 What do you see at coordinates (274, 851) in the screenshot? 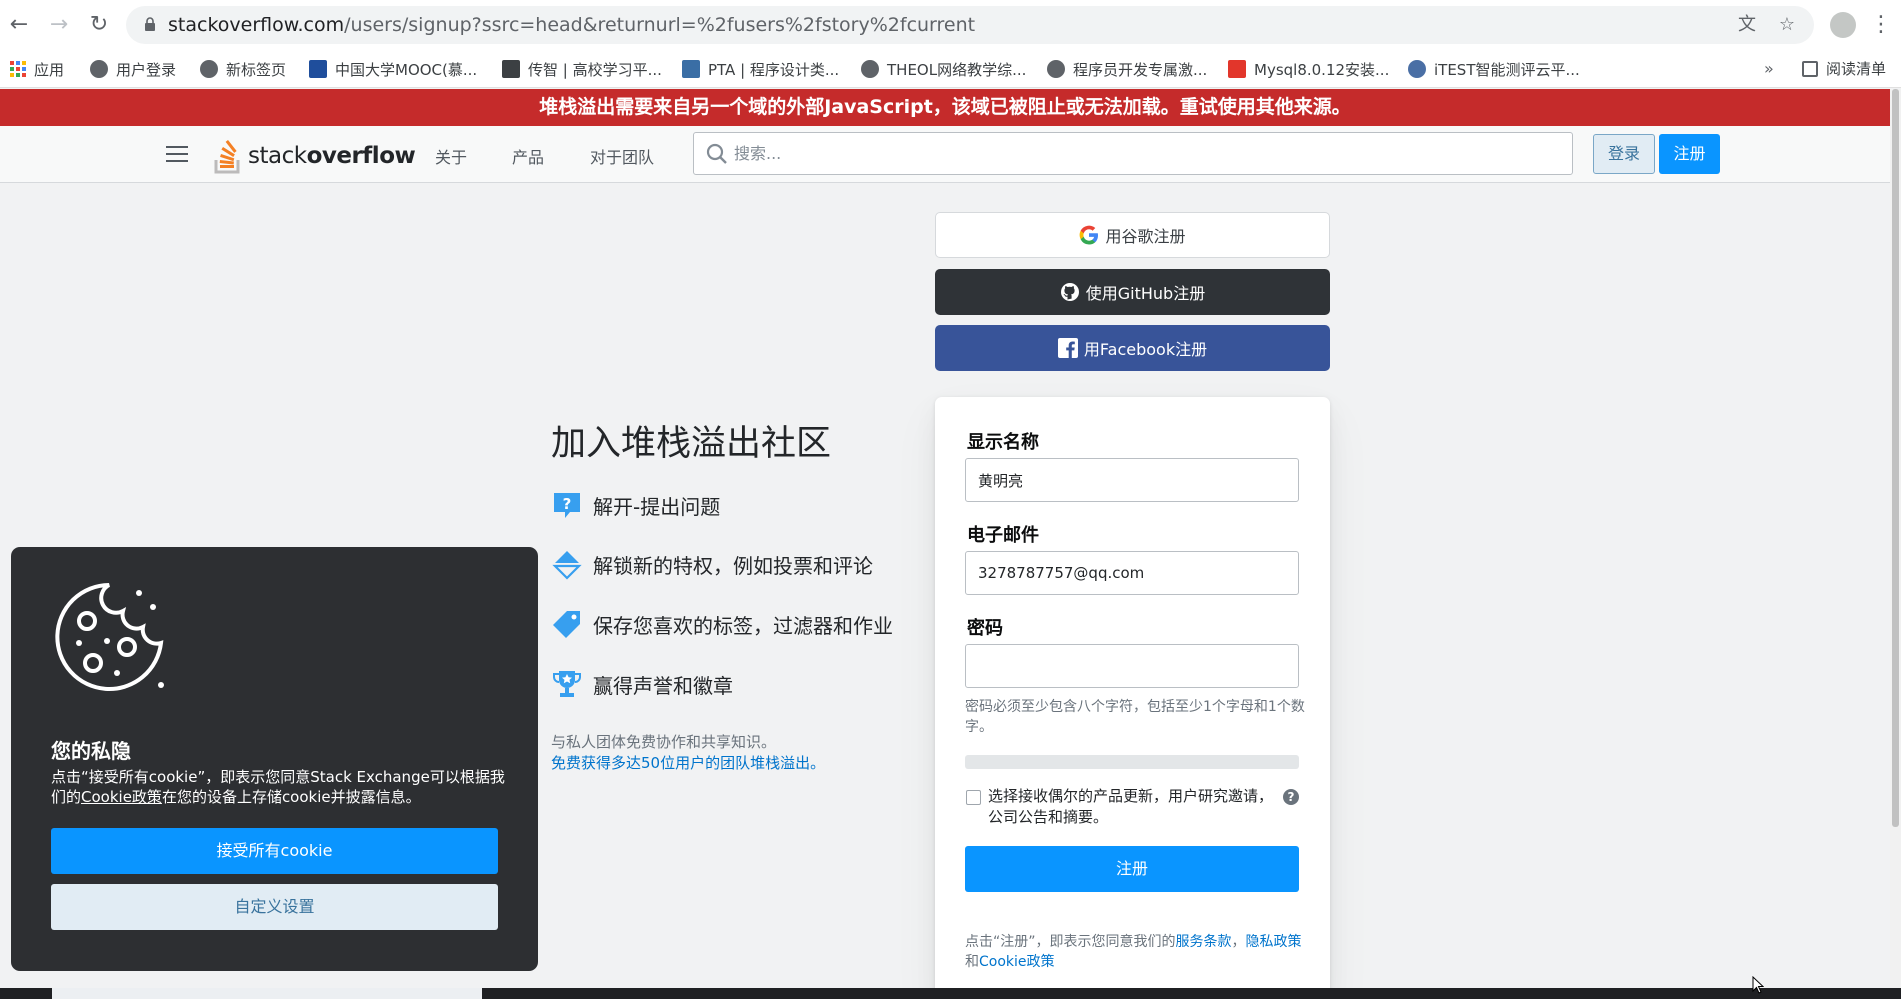
I see `accept-all-cookies-button: 接受所有cookie` at bounding box center [274, 851].